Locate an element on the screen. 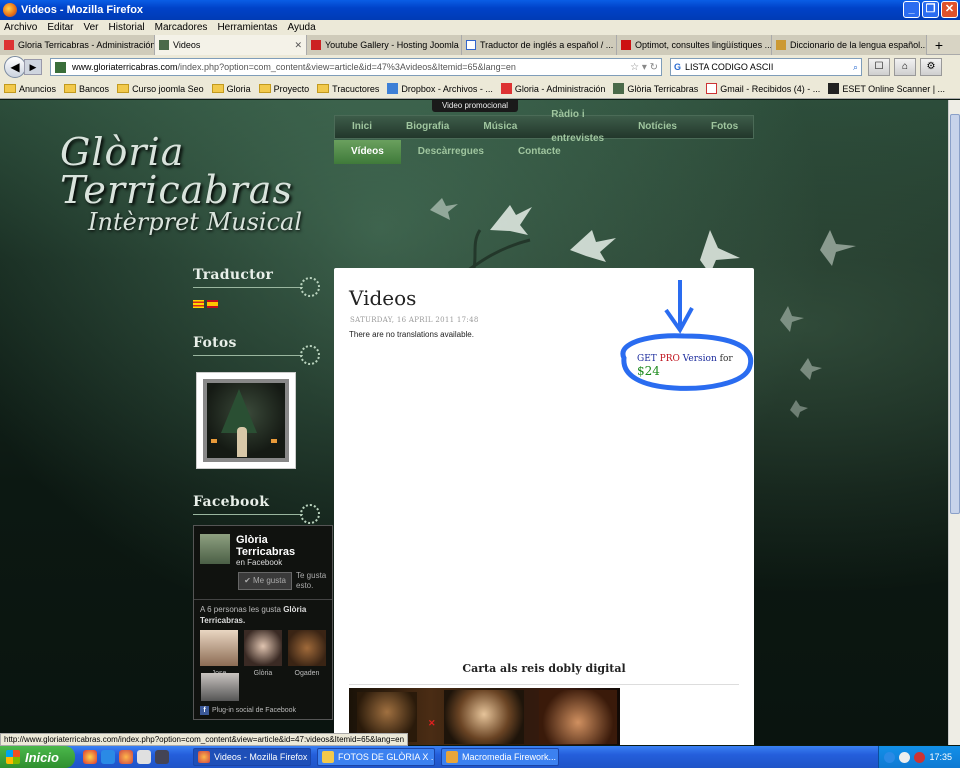 The image size is (960, 768). joomla-icon is located at coordinates (9, 45).